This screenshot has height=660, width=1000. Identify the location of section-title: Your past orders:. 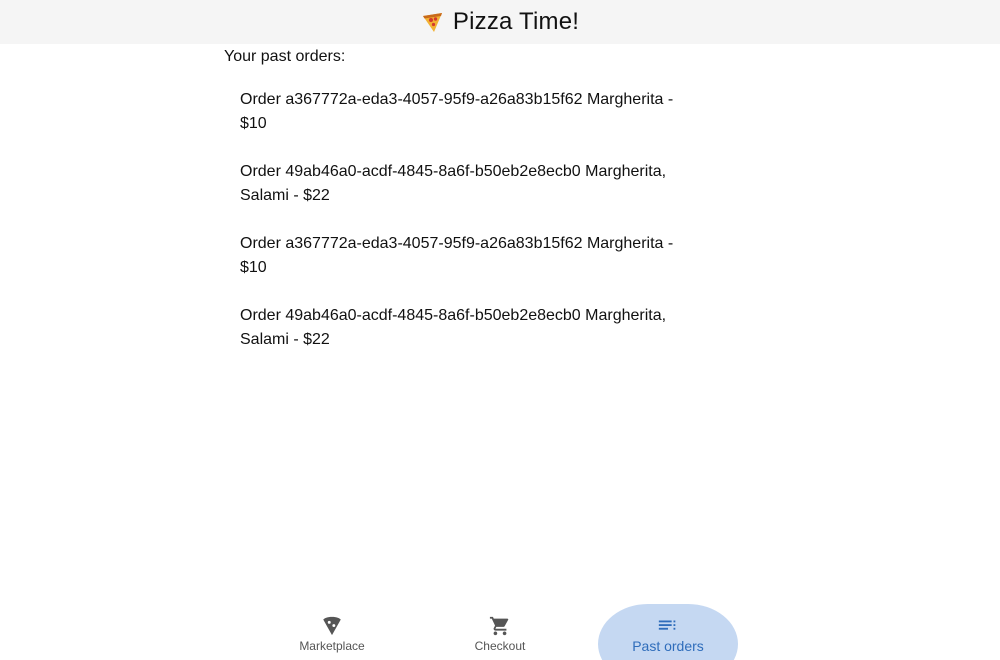
(285, 56).